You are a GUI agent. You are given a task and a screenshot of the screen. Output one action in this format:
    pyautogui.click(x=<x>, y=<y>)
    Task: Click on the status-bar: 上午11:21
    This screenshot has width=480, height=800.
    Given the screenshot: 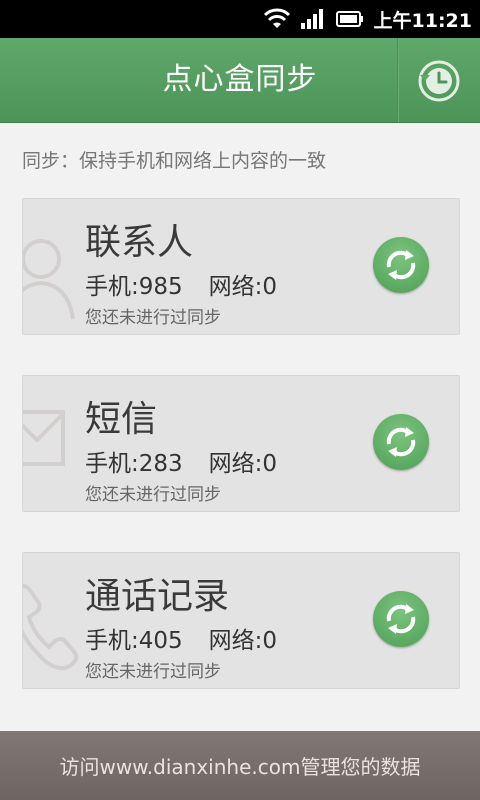 What is the action you would take?
    pyautogui.click(x=240, y=19)
    